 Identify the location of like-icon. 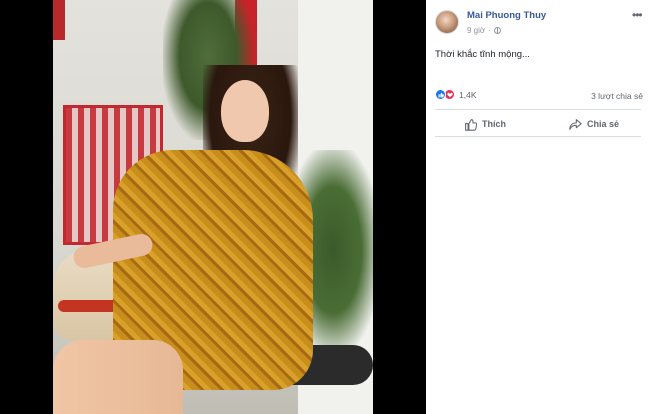
(440, 94).